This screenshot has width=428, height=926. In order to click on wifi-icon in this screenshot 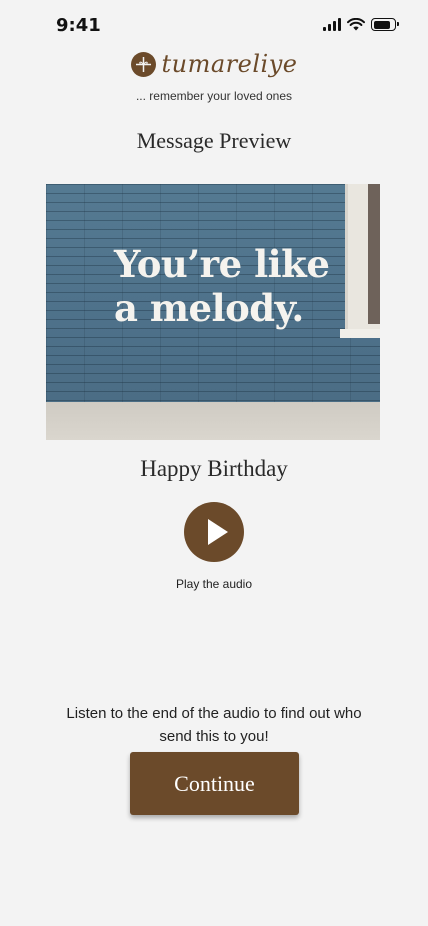, I will do `click(356, 24)`.